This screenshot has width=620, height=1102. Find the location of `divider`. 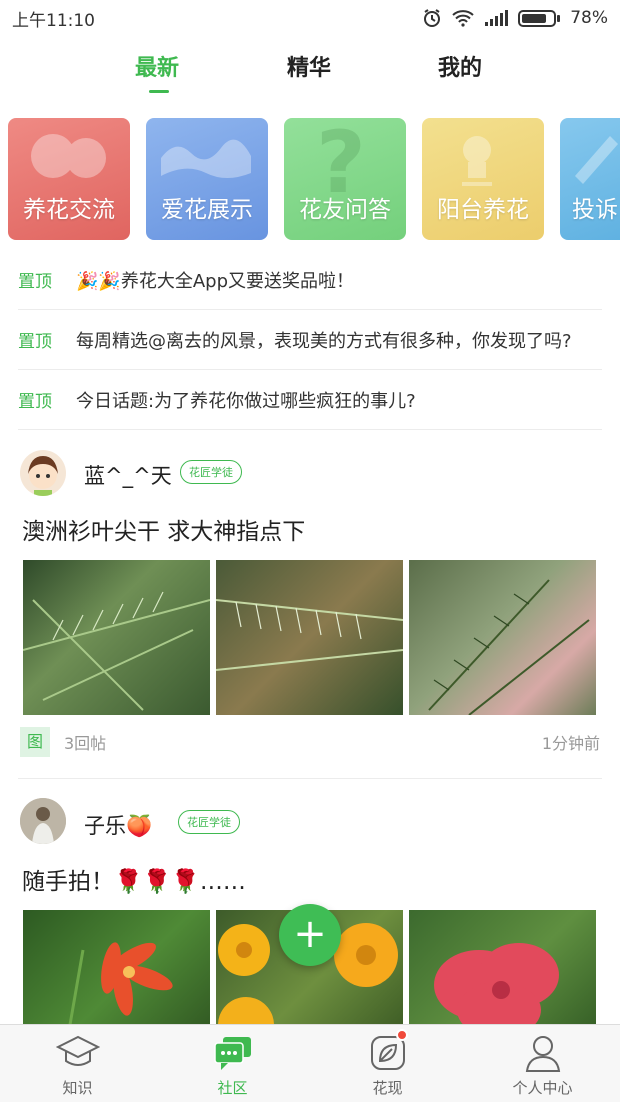

divider is located at coordinates (310, 778).